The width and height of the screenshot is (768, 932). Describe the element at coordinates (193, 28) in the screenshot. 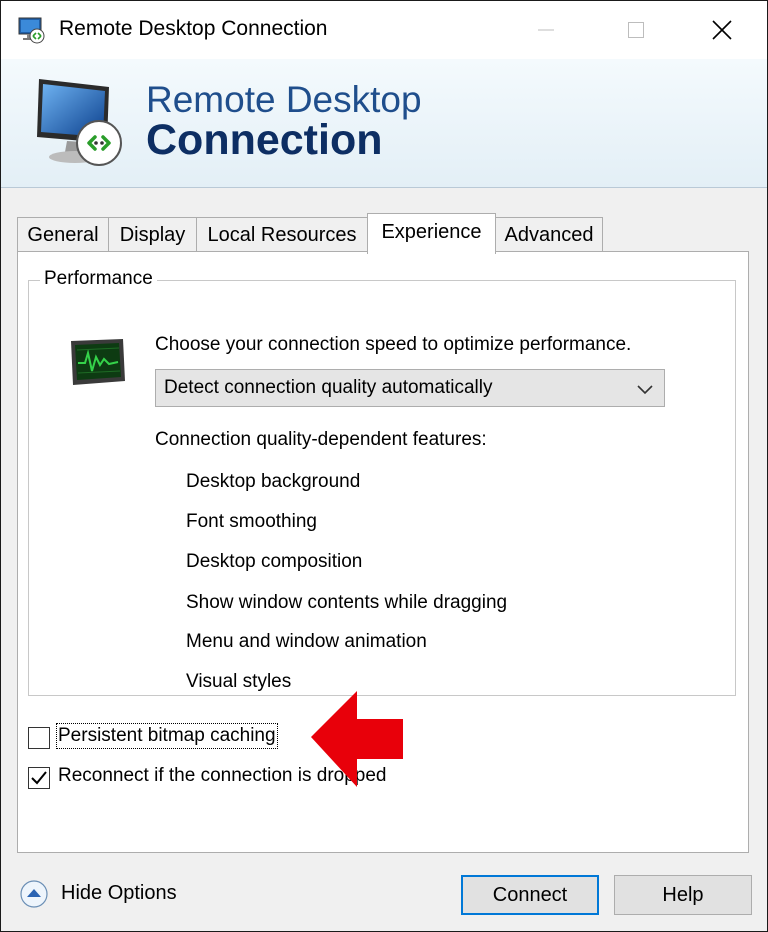

I see `window-title: Remote Desktop Connection` at that location.